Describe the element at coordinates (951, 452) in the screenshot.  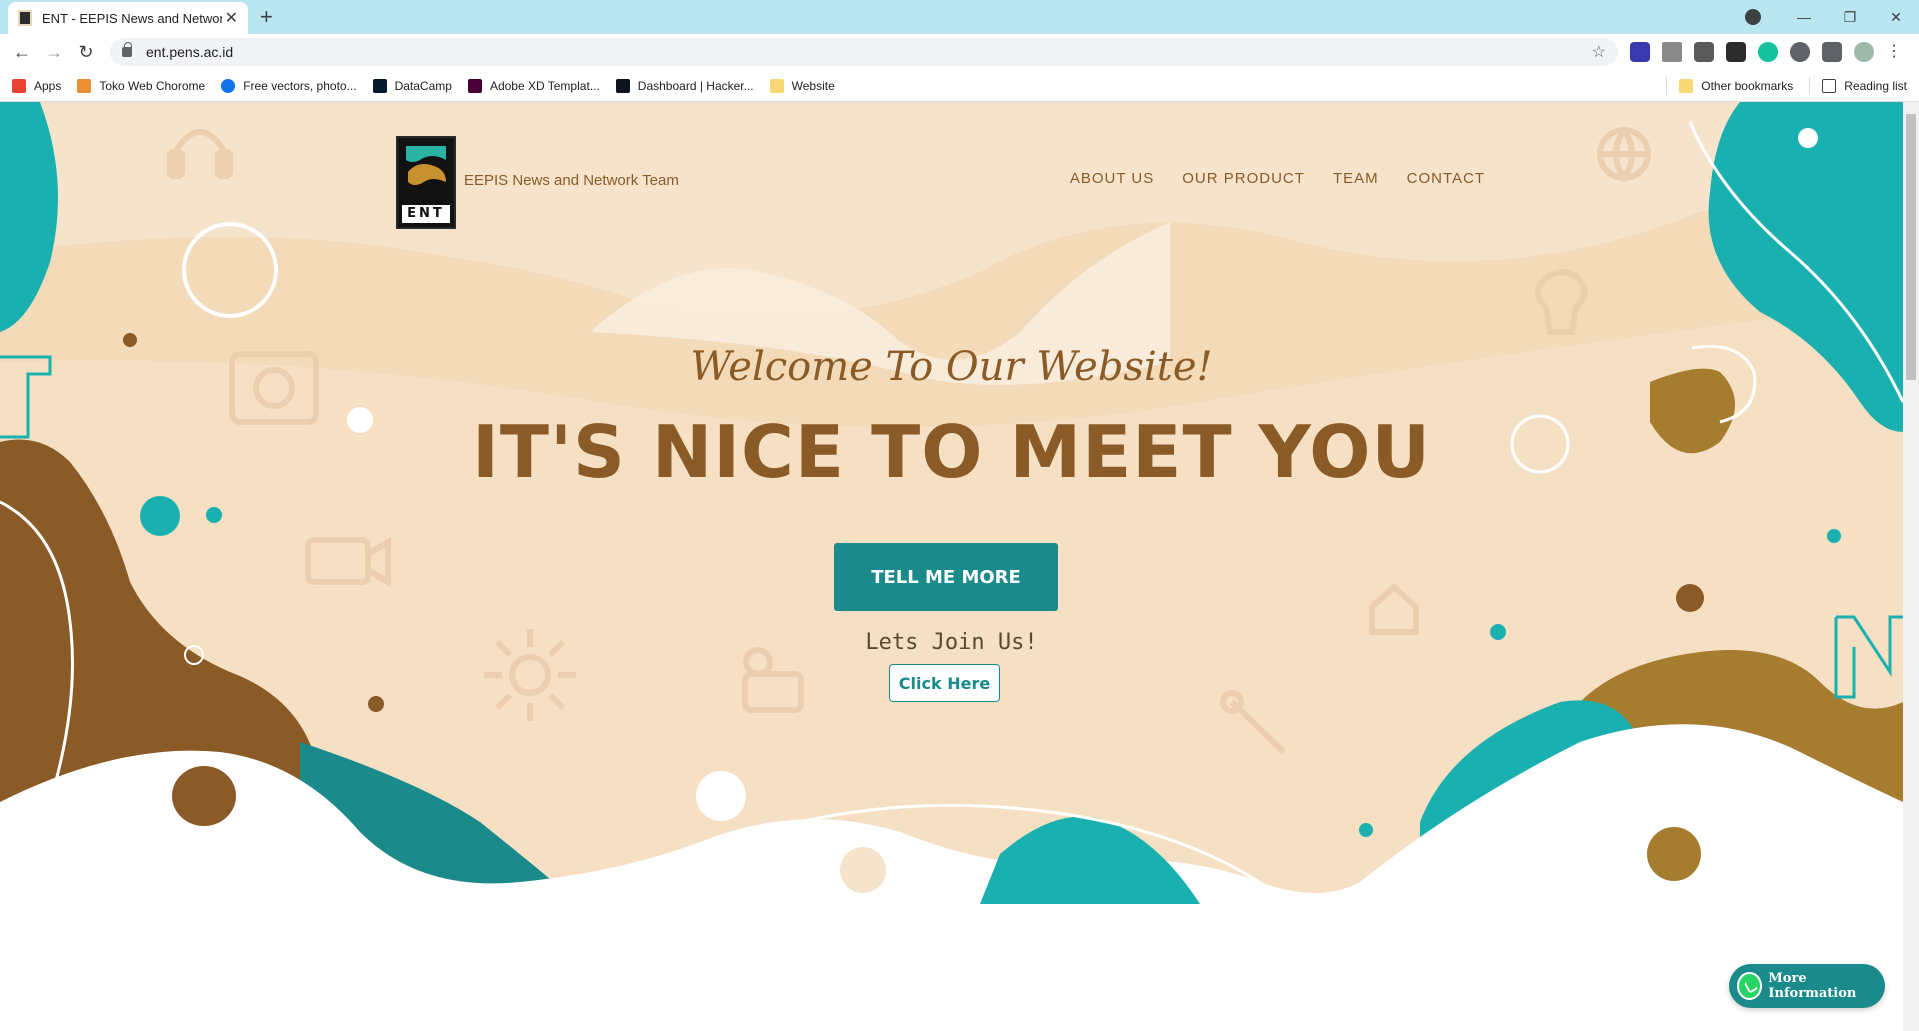
I see `hero-headline: IT'S NICE TO MEET YOU` at that location.